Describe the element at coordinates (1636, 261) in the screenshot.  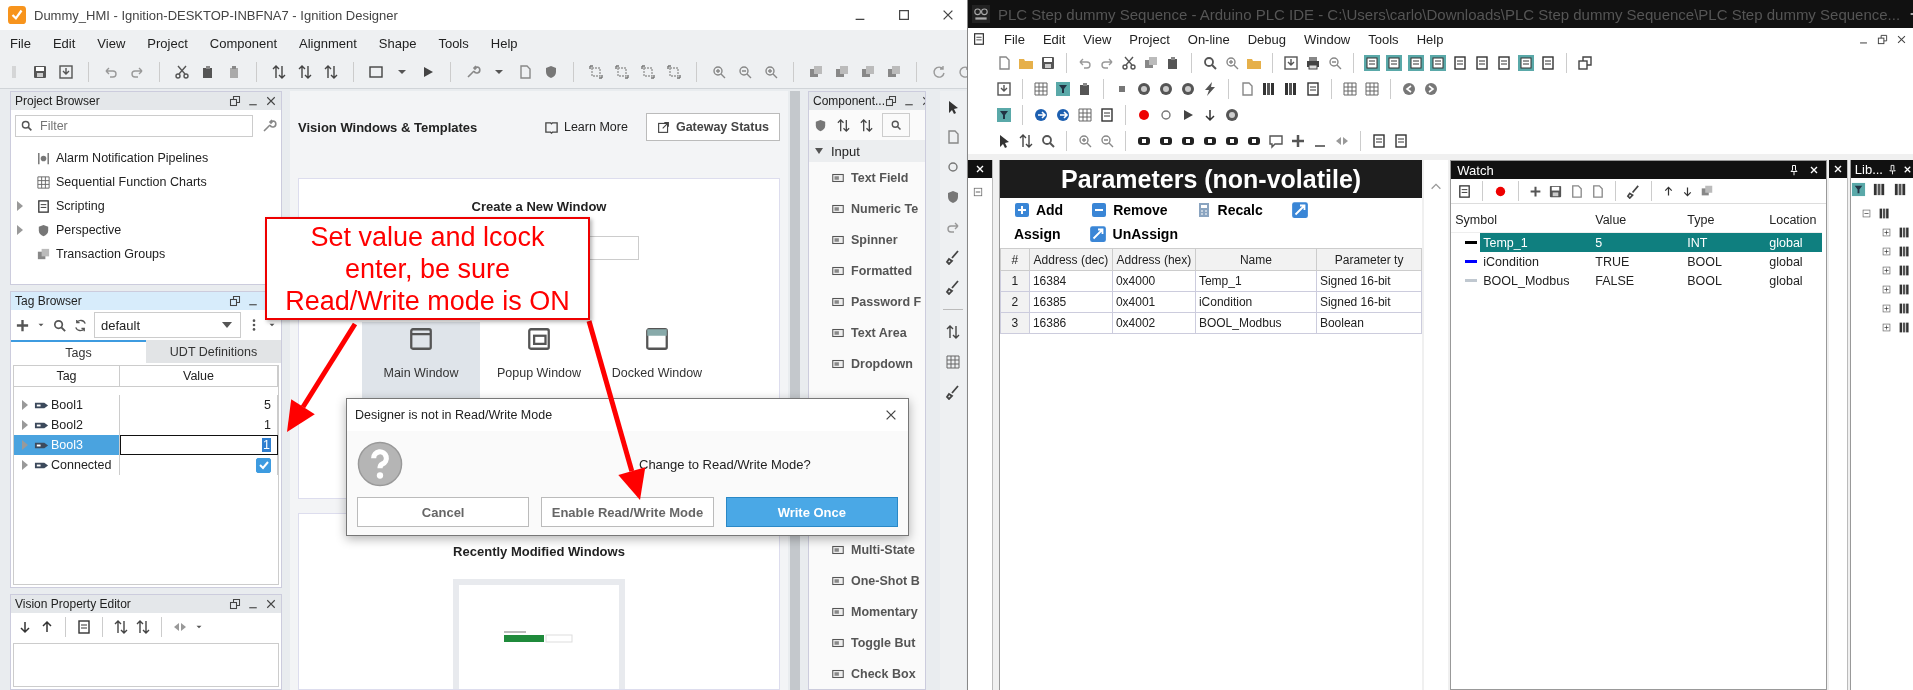
I see `watch-row: iCondition TRUE BOOL global` at that location.